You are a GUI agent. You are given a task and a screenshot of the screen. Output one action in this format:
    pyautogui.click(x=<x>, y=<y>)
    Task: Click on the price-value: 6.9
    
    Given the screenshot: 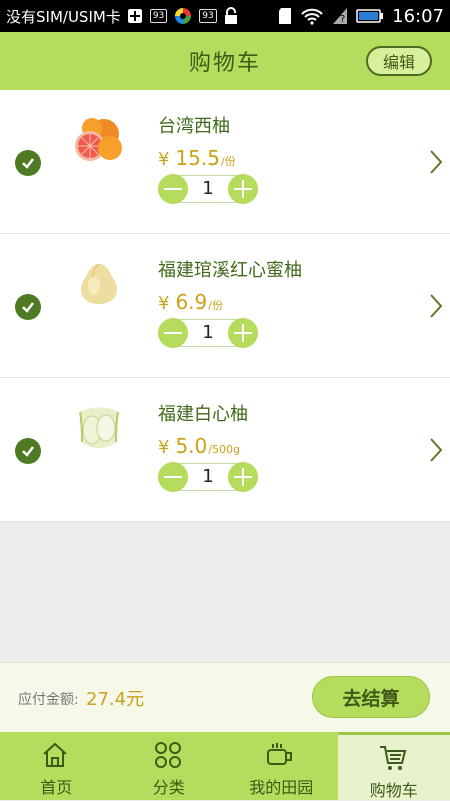 What is the action you would take?
    pyautogui.click(x=191, y=302)
    